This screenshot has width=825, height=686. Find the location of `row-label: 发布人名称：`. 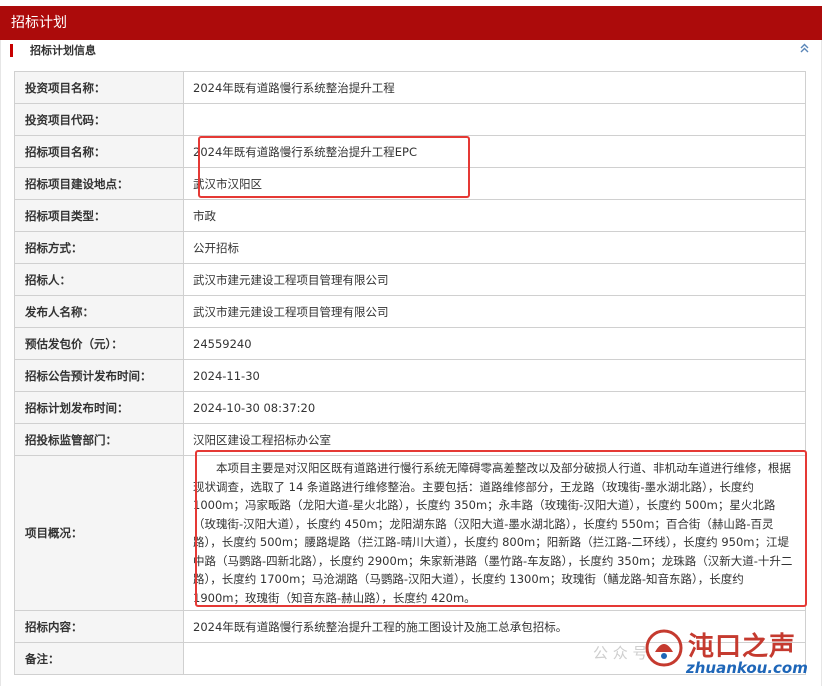

row-label: 发布人名称： is located at coordinates (99, 311).